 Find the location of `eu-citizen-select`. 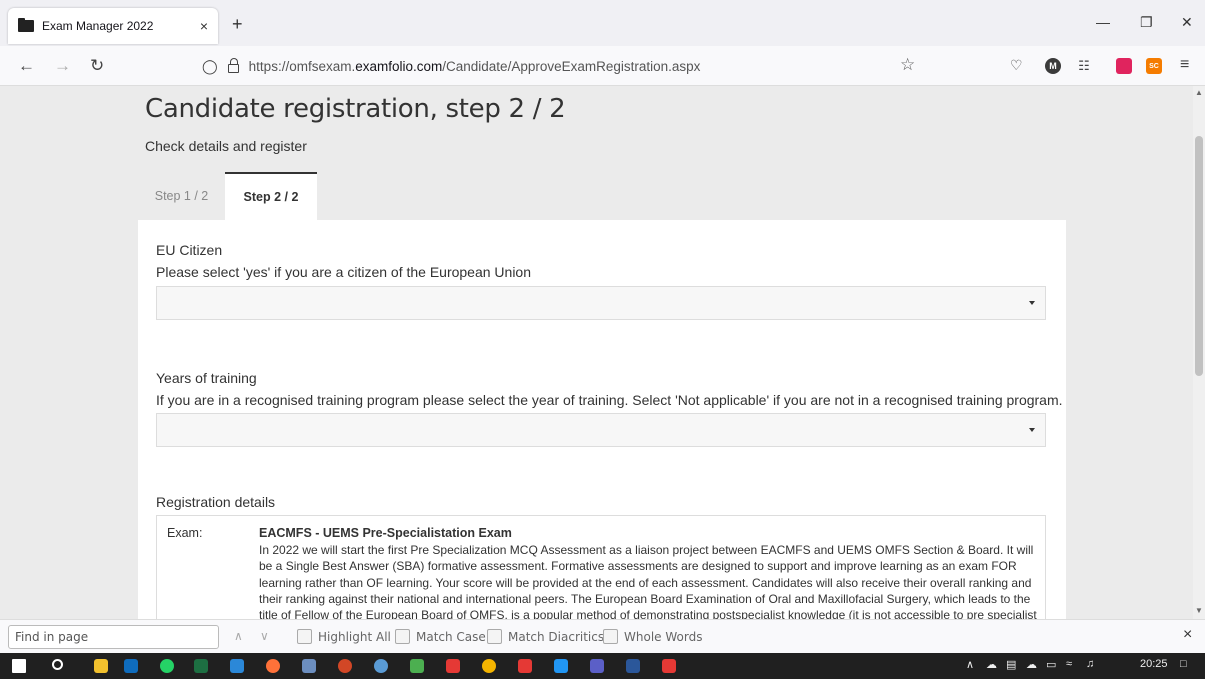

eu-citizen-select is located at coordinates (601, 303).